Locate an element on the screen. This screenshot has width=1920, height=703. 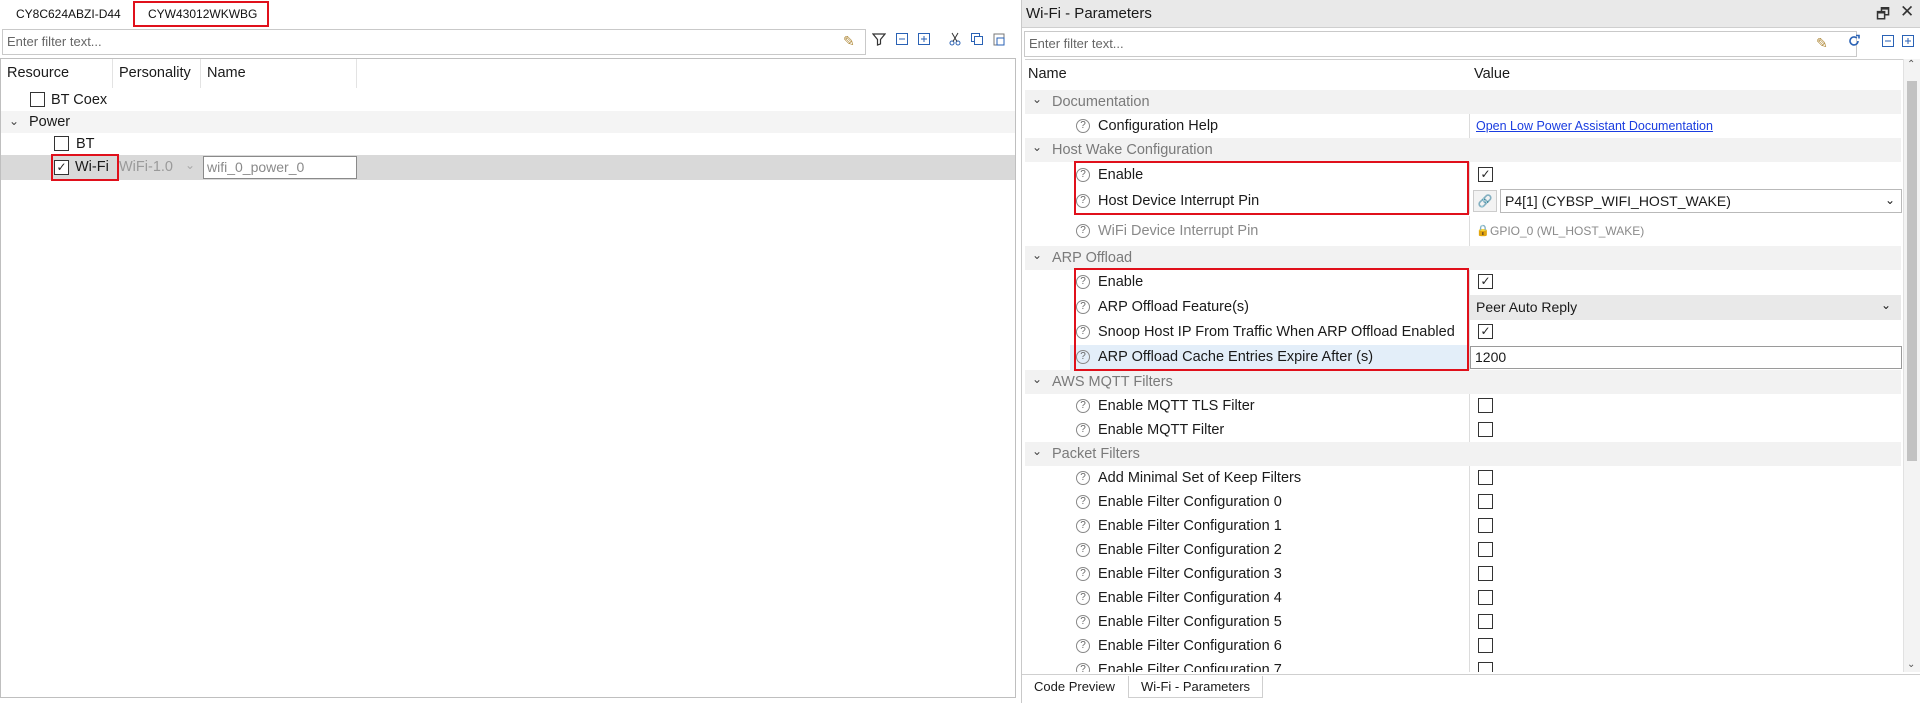
restore-icon: 🗗 is located at coordinates (1883, 16).